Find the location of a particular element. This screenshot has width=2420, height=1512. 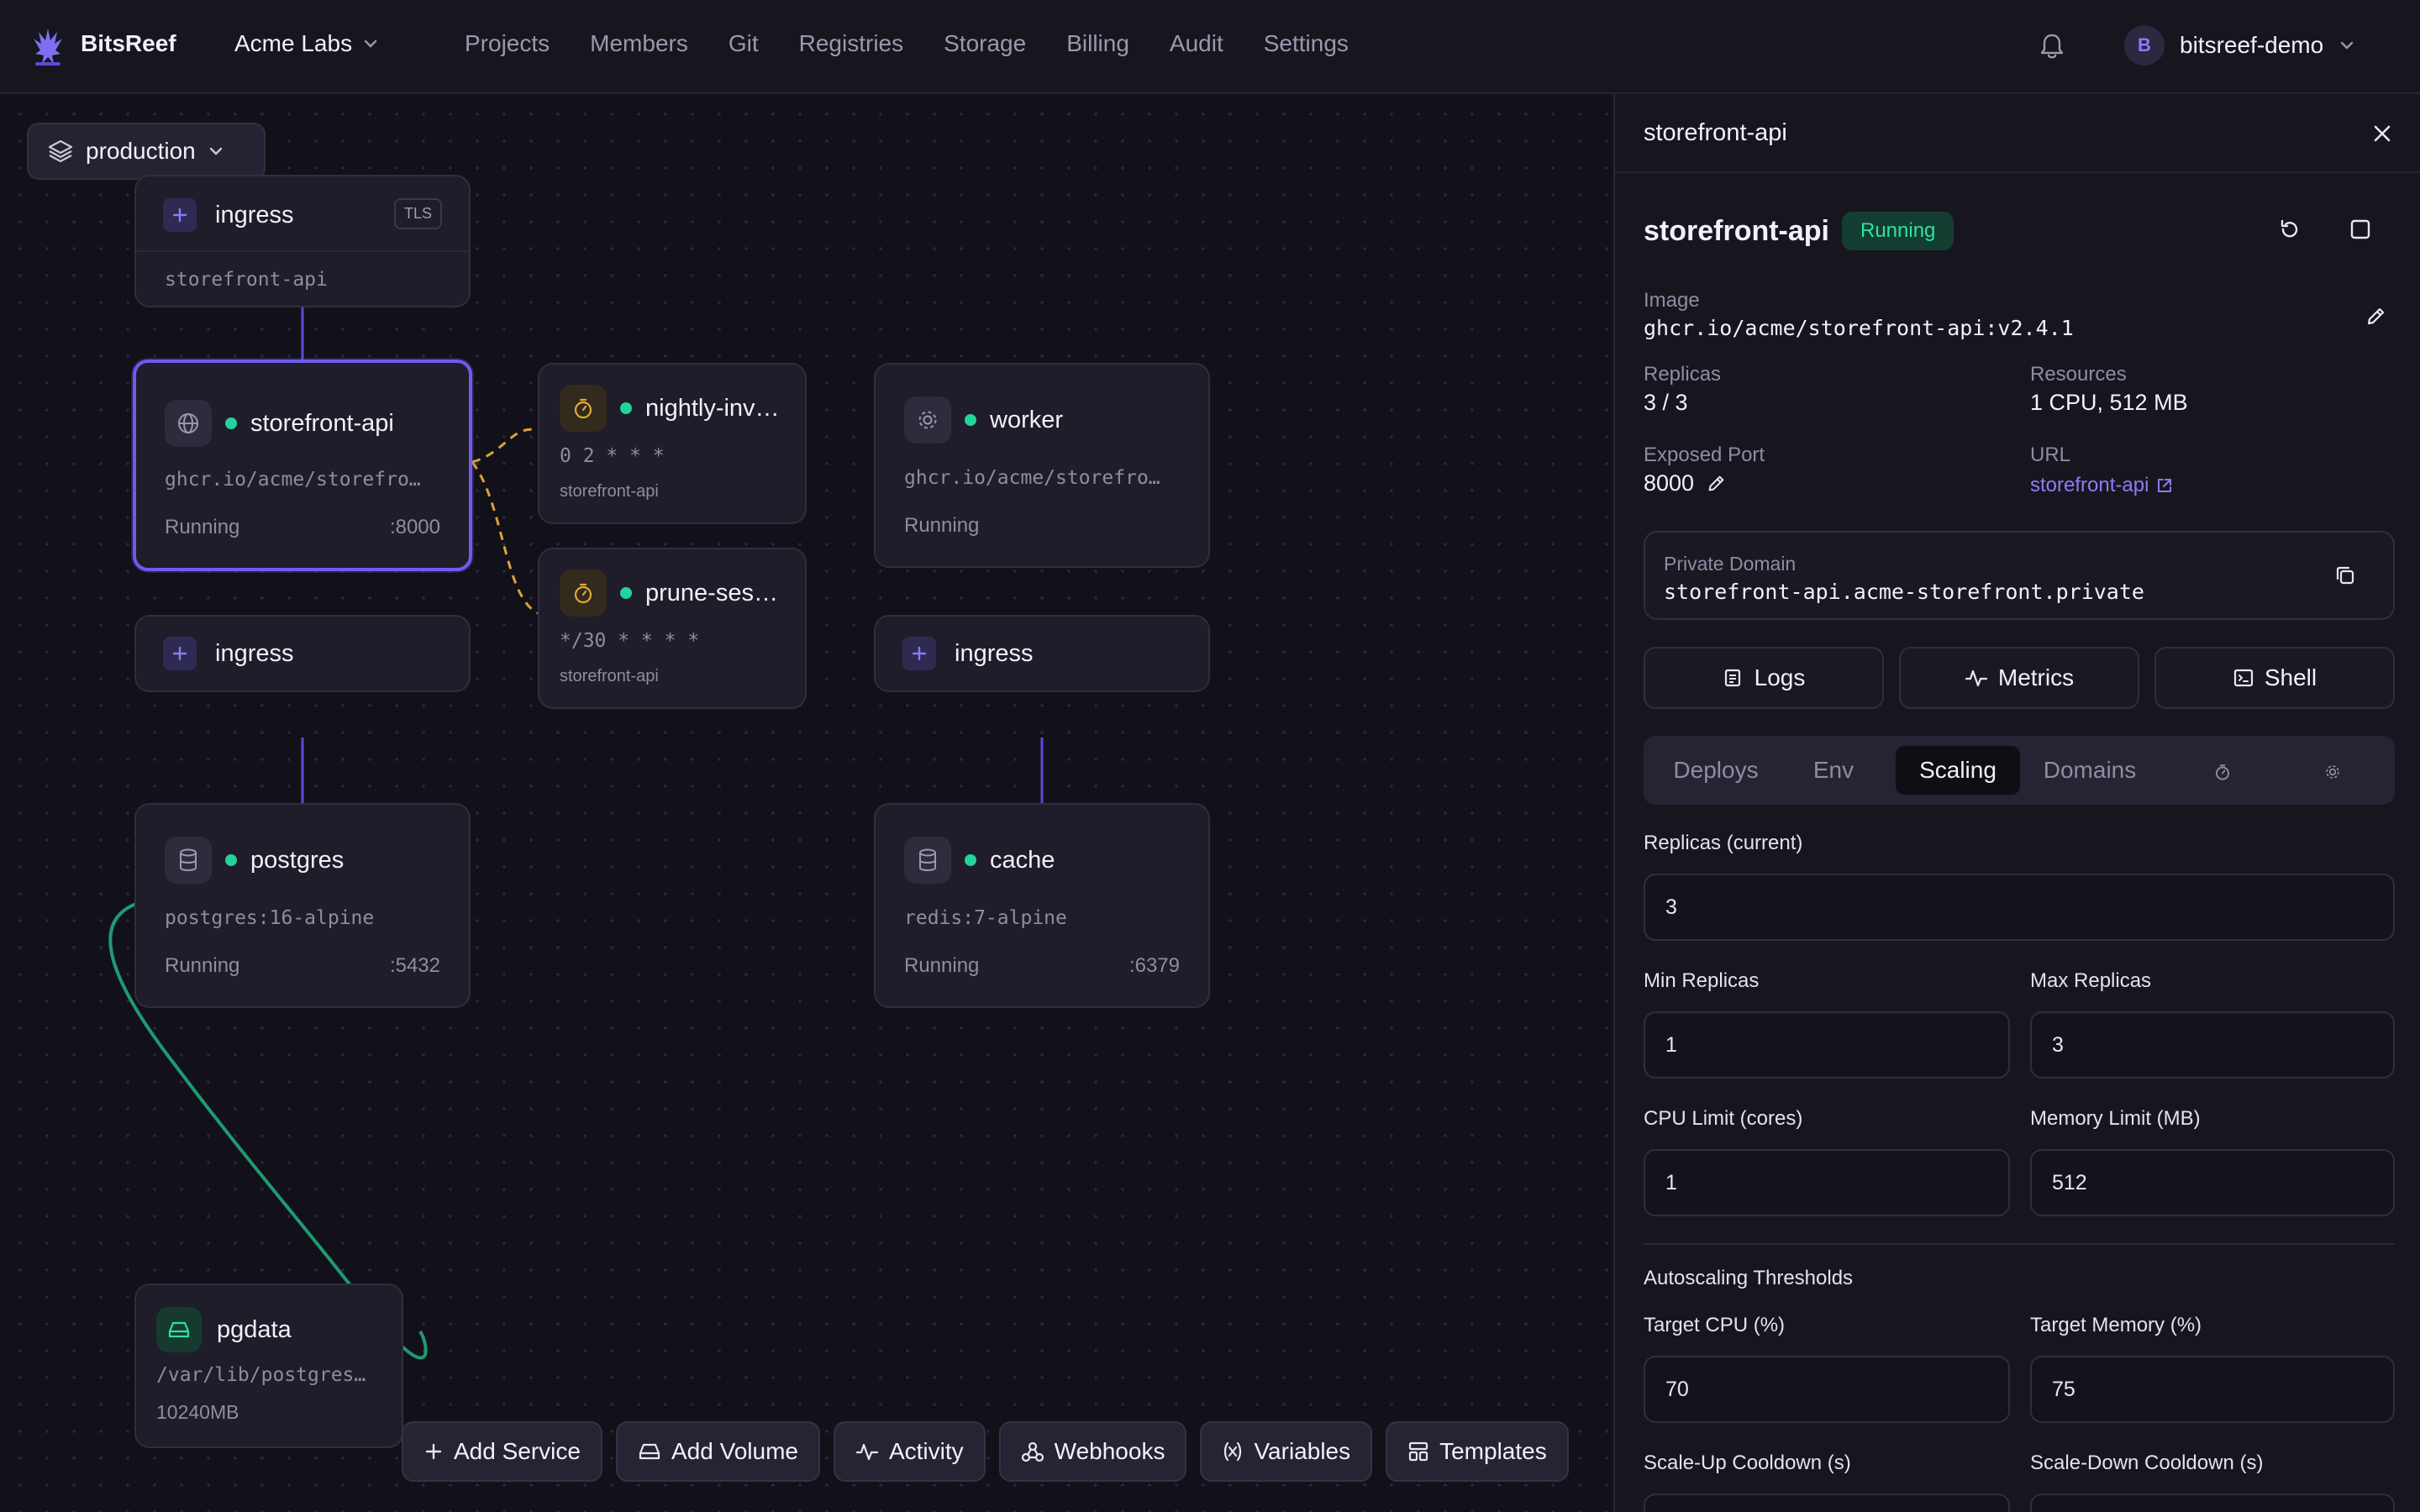

logs-label: Logs is located at coordinates (1780, 677).